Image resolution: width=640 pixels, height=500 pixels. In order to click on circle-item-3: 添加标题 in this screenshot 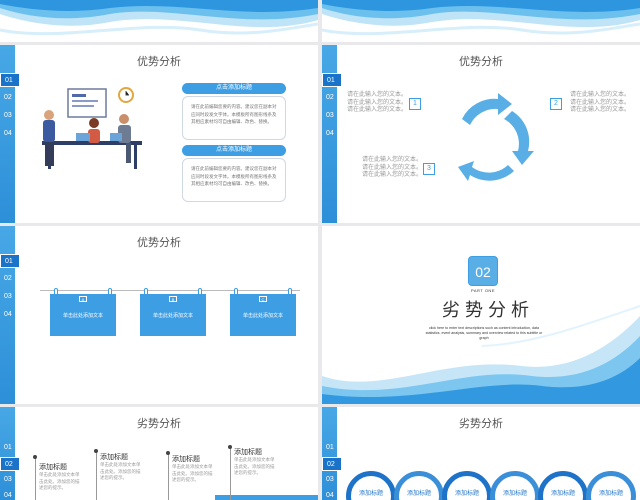, I will do `click(467, 485)`.